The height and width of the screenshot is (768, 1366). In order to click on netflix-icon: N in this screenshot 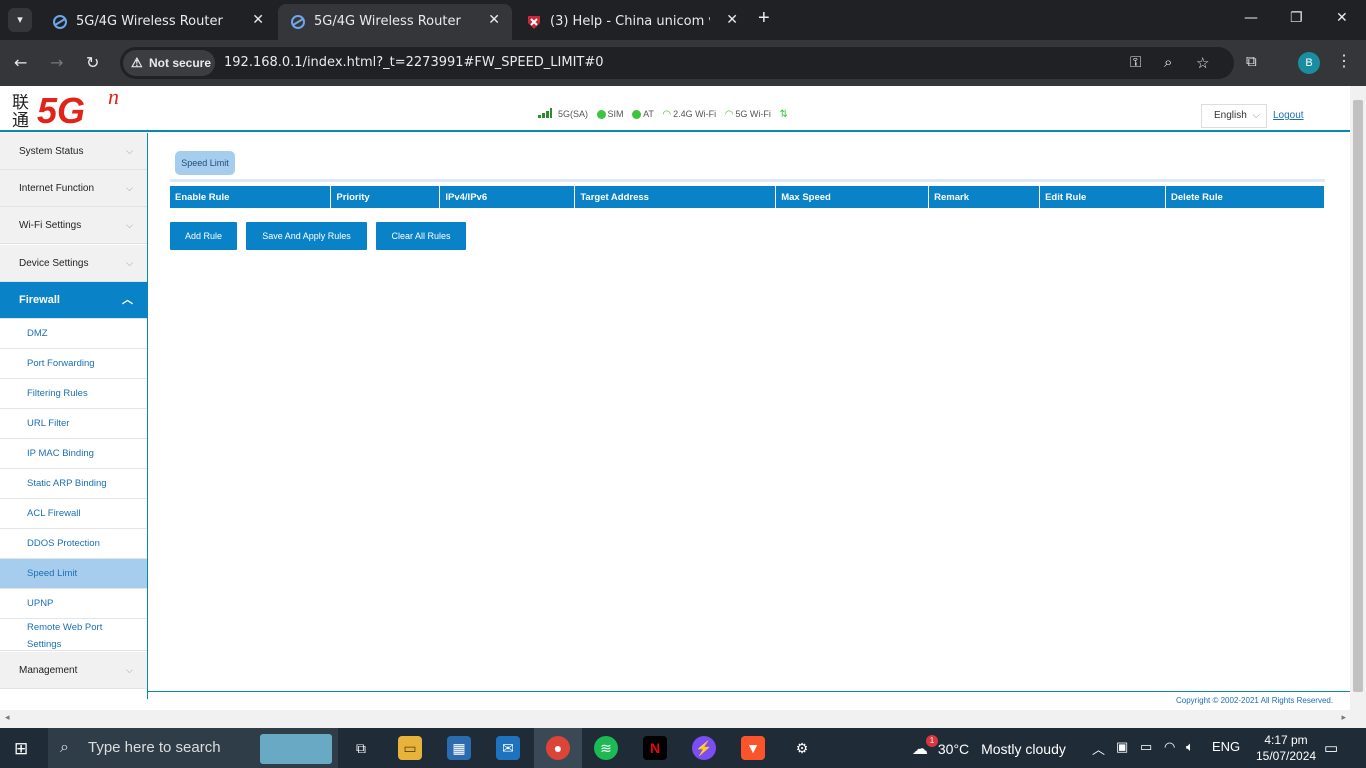, I will do `click(655, 748)`.